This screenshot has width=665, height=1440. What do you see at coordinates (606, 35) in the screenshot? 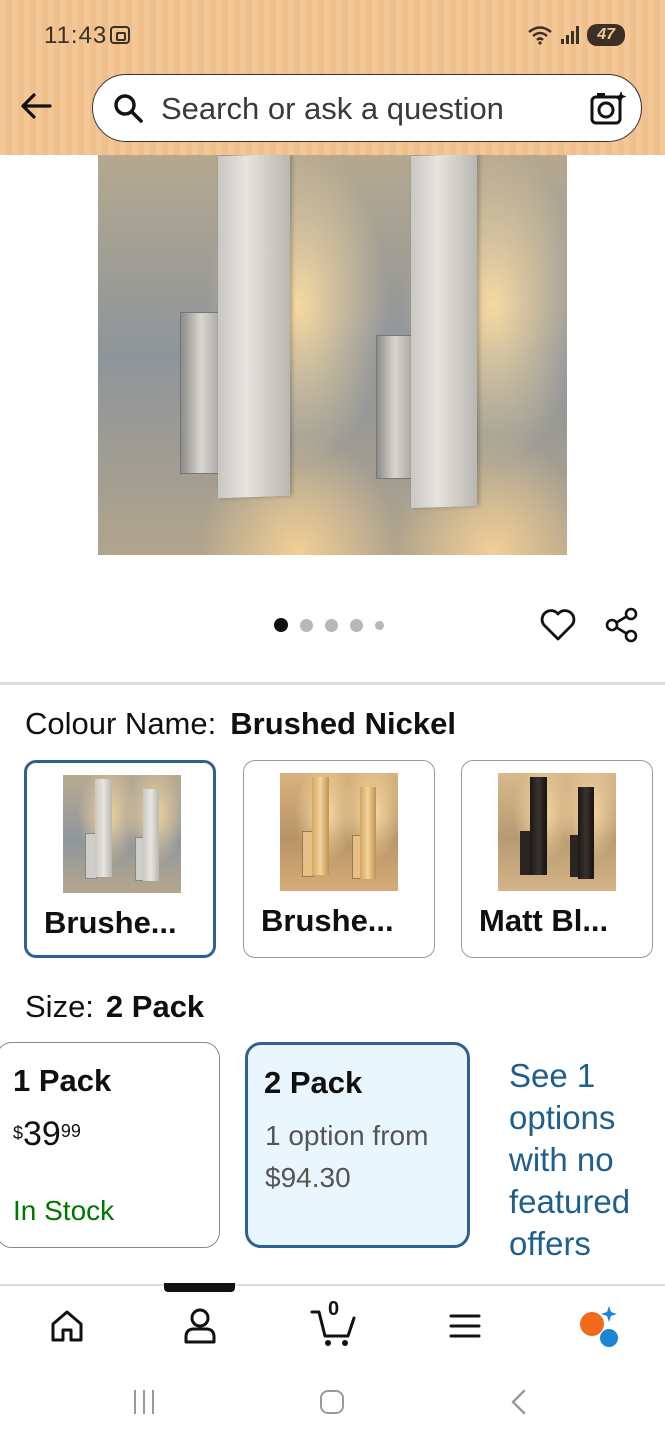
I see `battery-indicator: 47` at bounding box center [606, 35].